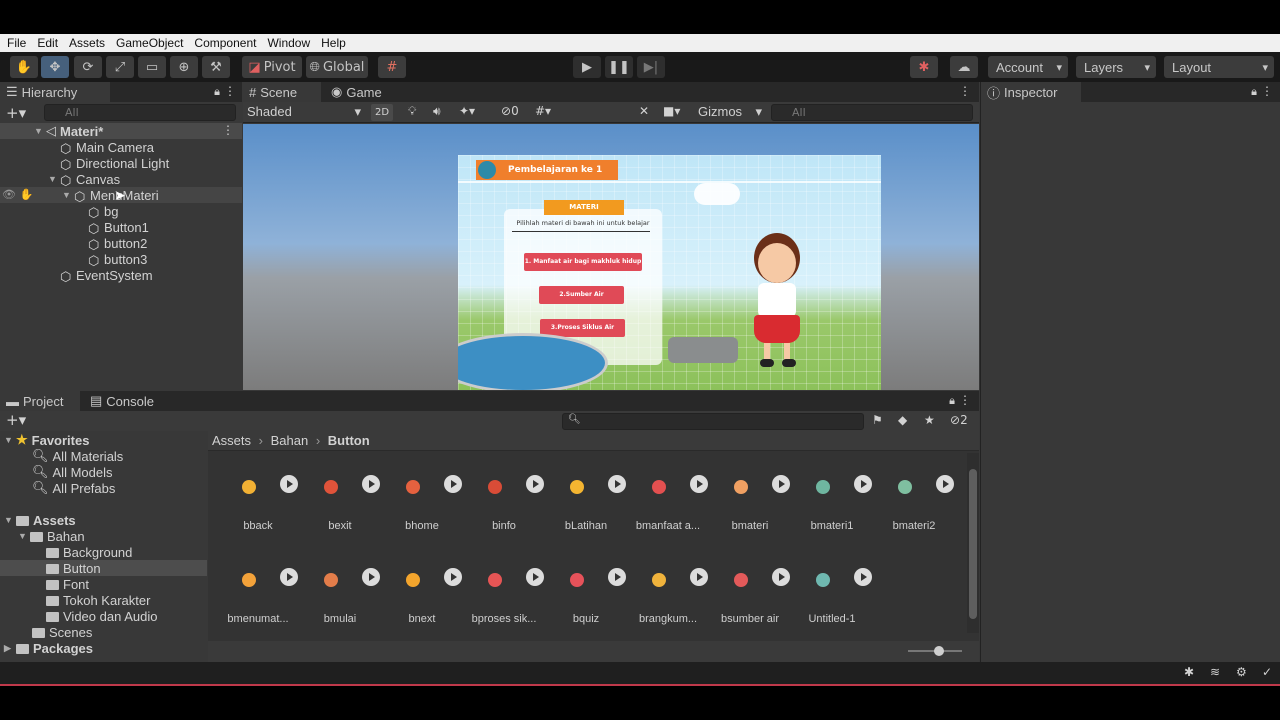 The width and height of the screenshot is (1280, 720). What do you see at coordinates (335, 591) in the screenshot?
I see `asset-item: bmulai` at bounding box center [335, 591].